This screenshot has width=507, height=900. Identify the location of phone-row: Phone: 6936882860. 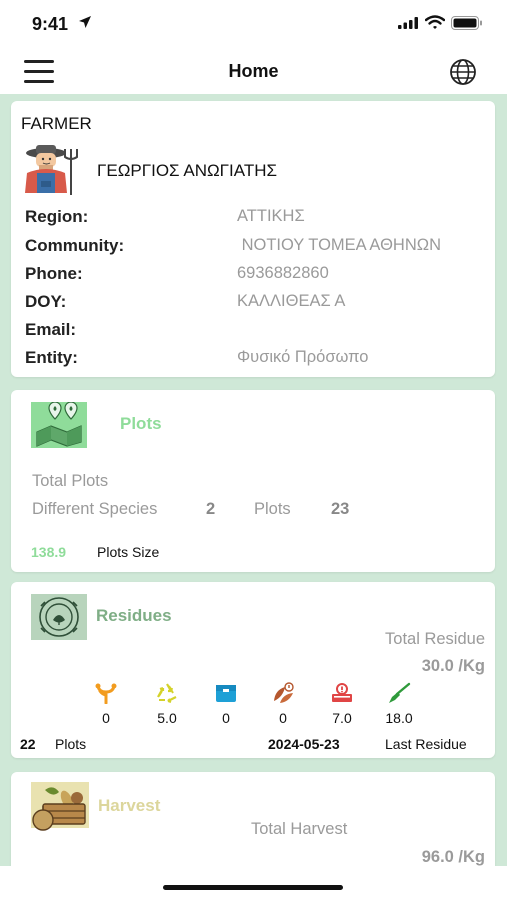
(255, 276).